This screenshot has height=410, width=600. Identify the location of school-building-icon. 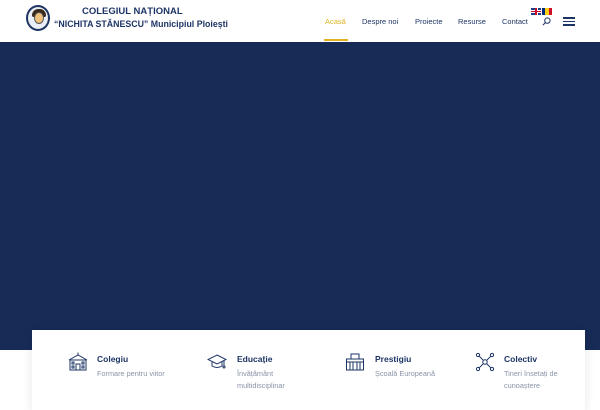
(78, 361).